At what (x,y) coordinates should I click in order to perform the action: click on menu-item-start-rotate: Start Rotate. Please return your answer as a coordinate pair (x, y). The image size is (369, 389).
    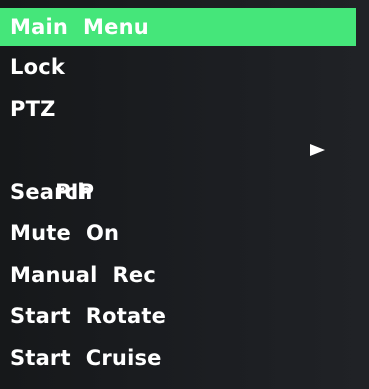
    Looking at the image, I should click on (184, 317).